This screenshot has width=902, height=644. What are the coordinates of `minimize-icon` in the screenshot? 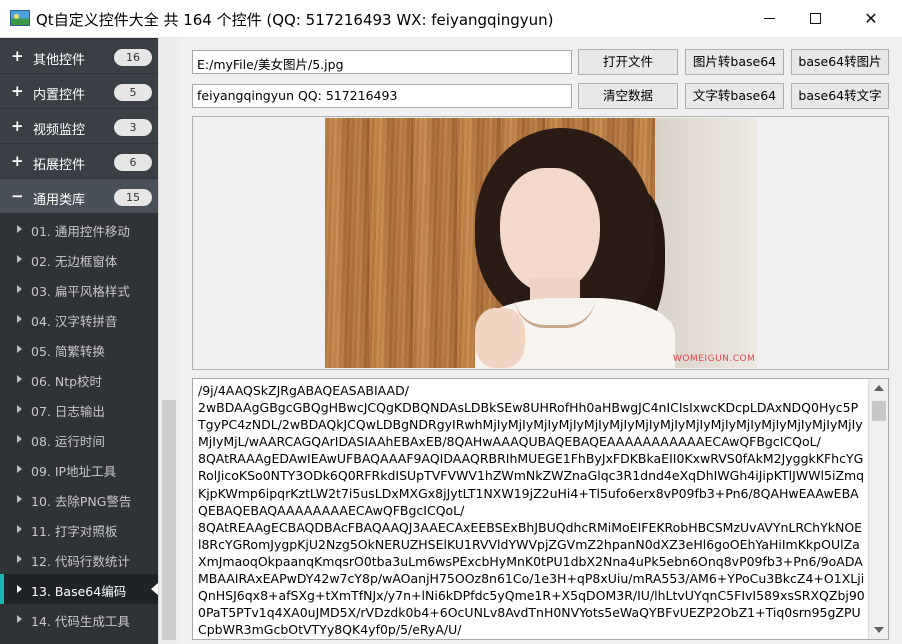 It's located at (769, 18).